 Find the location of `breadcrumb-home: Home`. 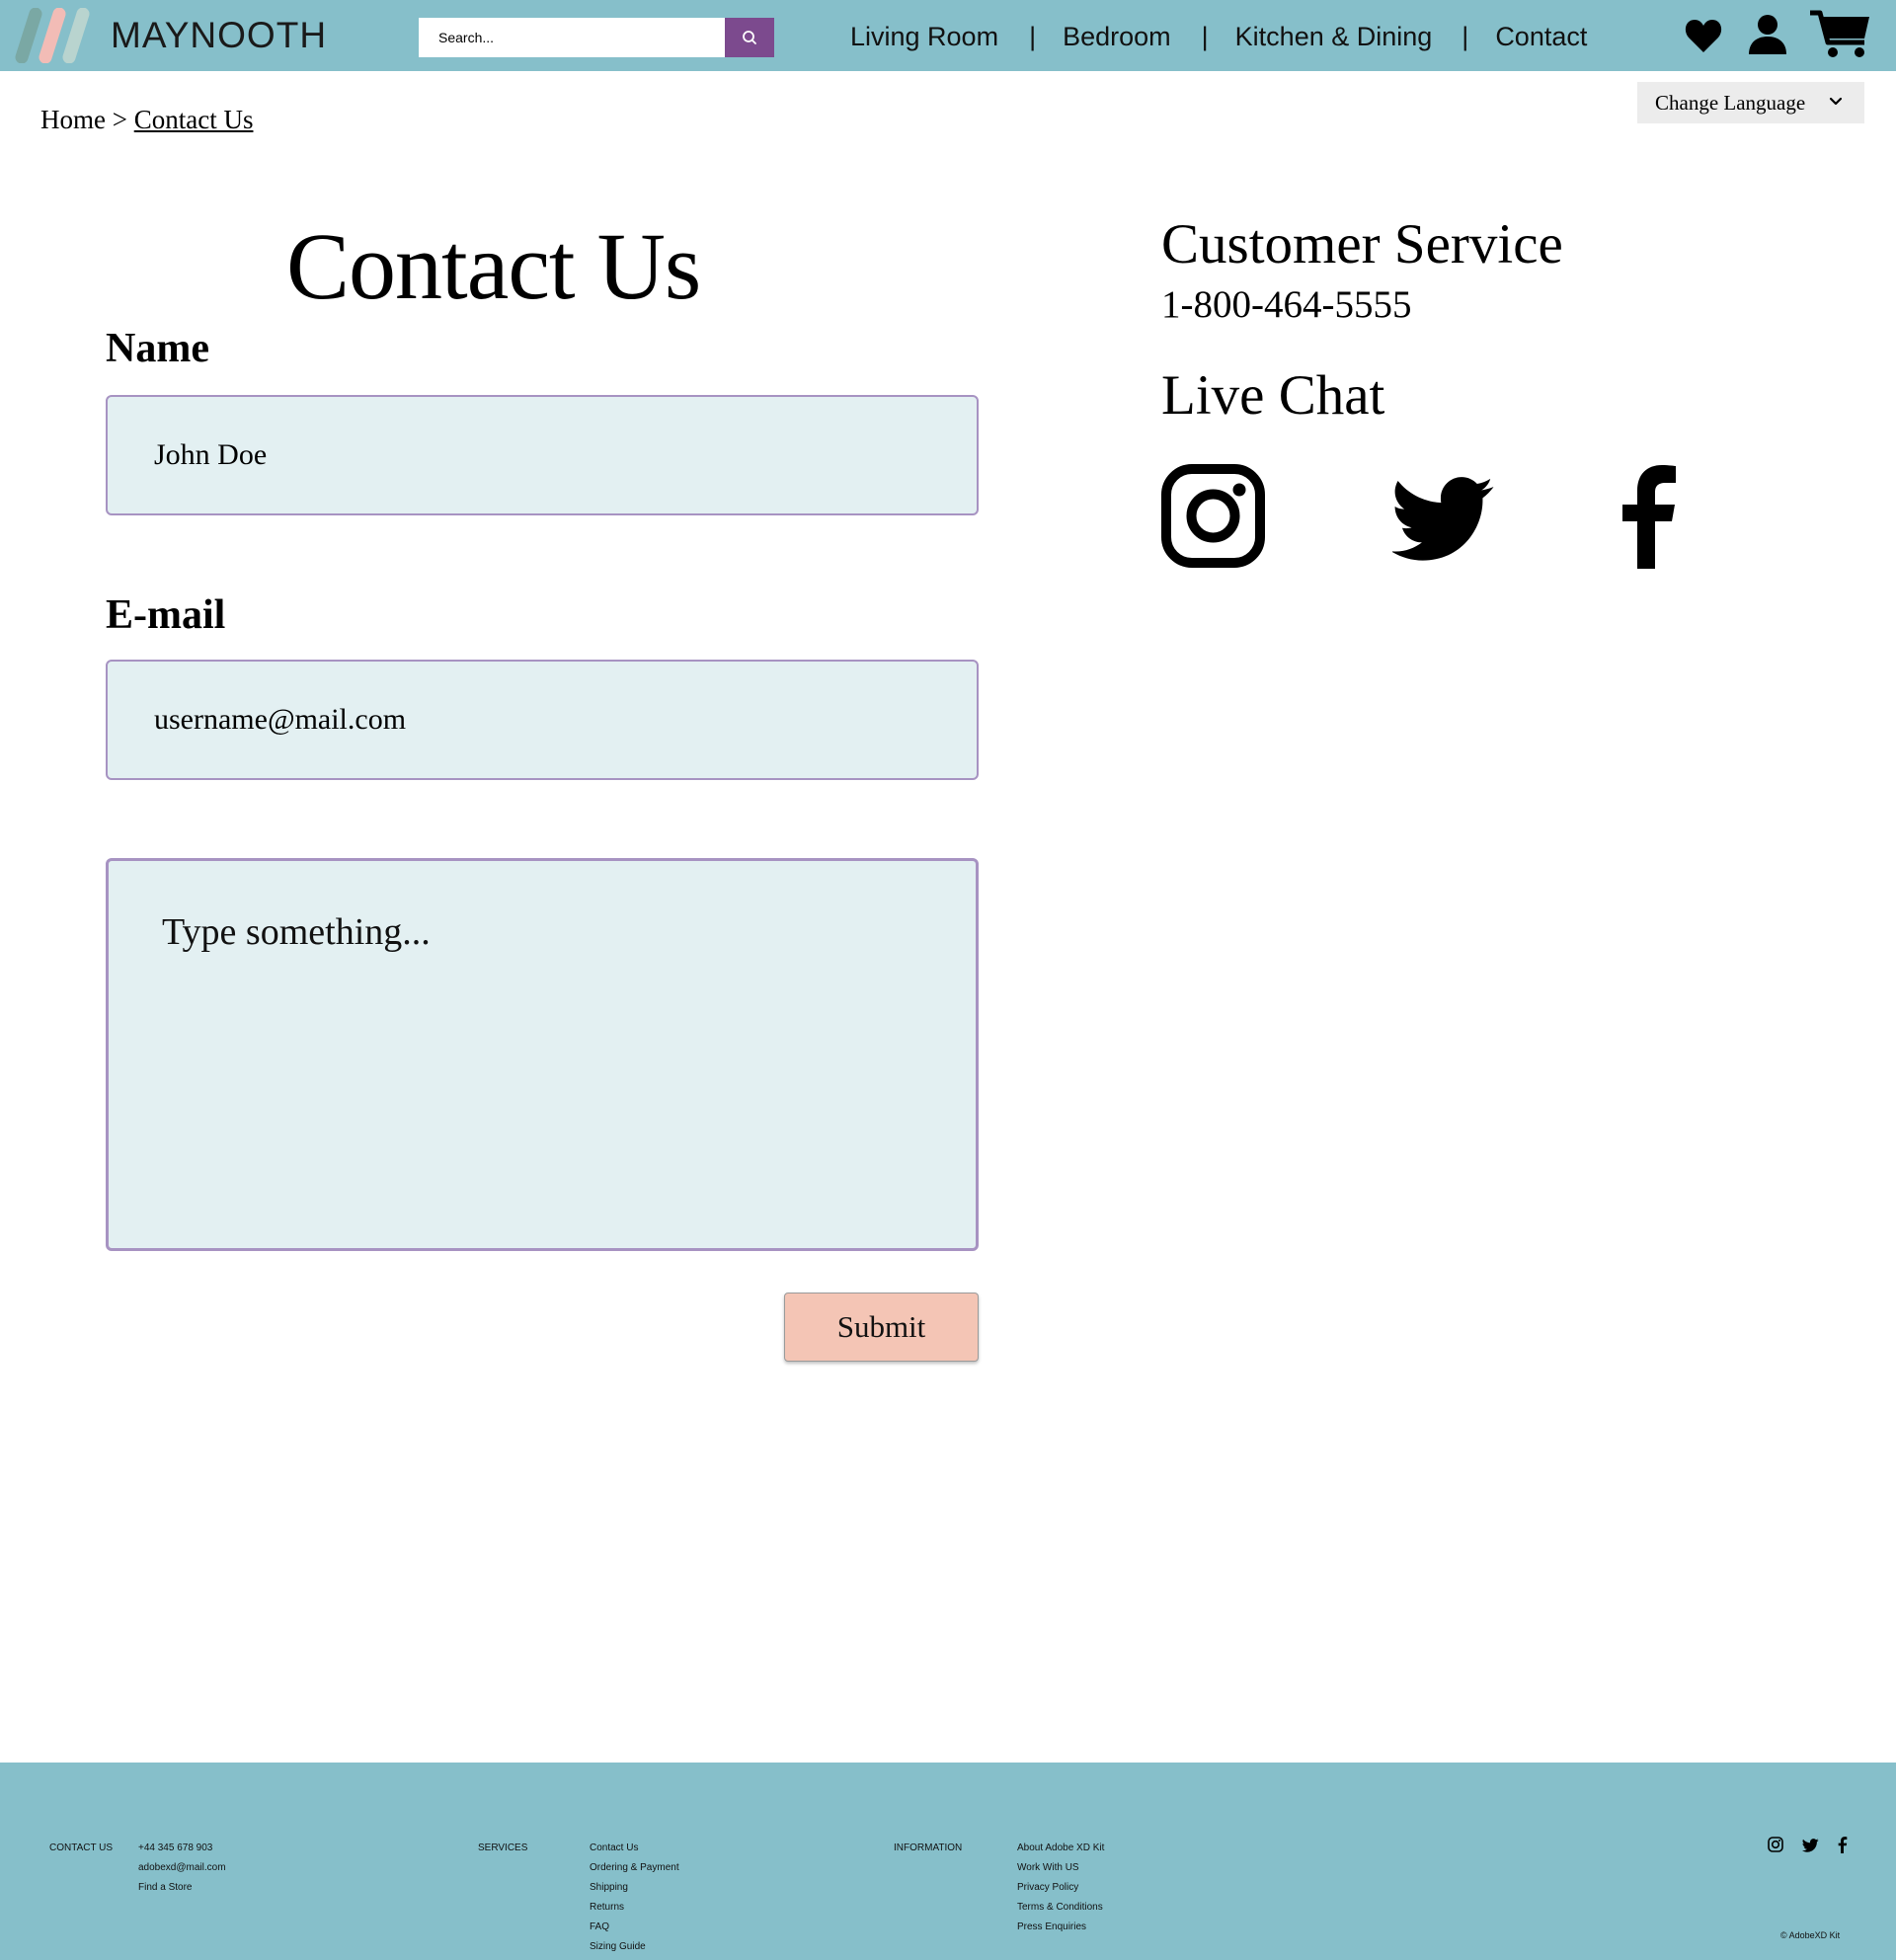

breadcrumb-home: Home is located at coordinates (73, 119).